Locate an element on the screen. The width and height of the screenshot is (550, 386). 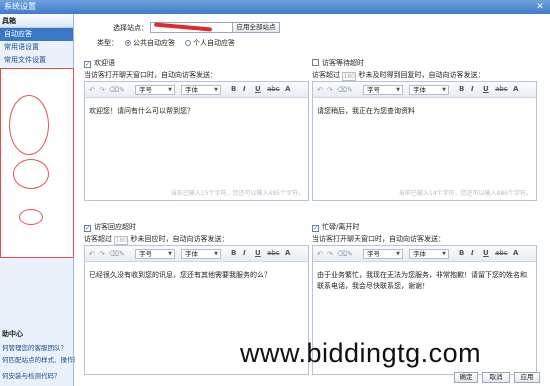
cancel-button: 取消 is located at coordinates (496, 377).